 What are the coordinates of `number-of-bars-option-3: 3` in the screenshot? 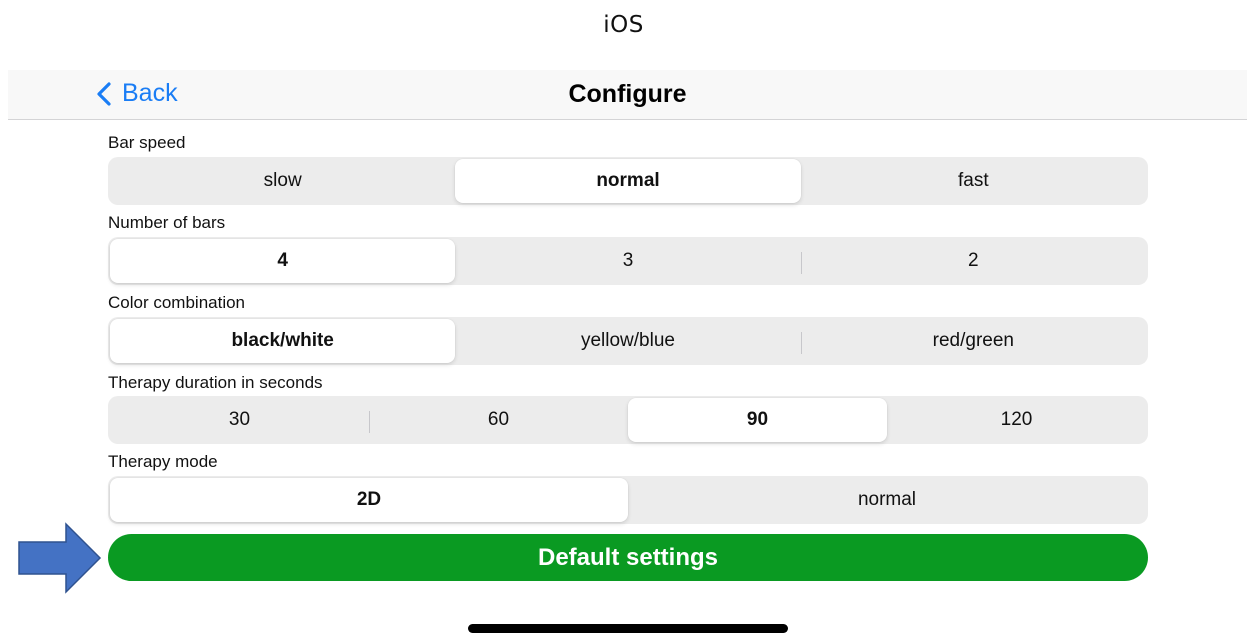 It's located at (627, 261).